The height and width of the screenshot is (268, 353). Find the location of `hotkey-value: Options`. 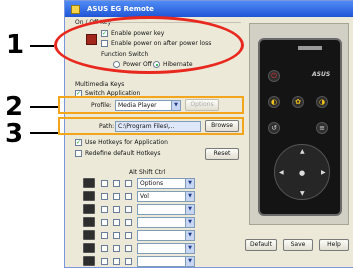

hotkey-value: Options is located at coordinates (152, 183).